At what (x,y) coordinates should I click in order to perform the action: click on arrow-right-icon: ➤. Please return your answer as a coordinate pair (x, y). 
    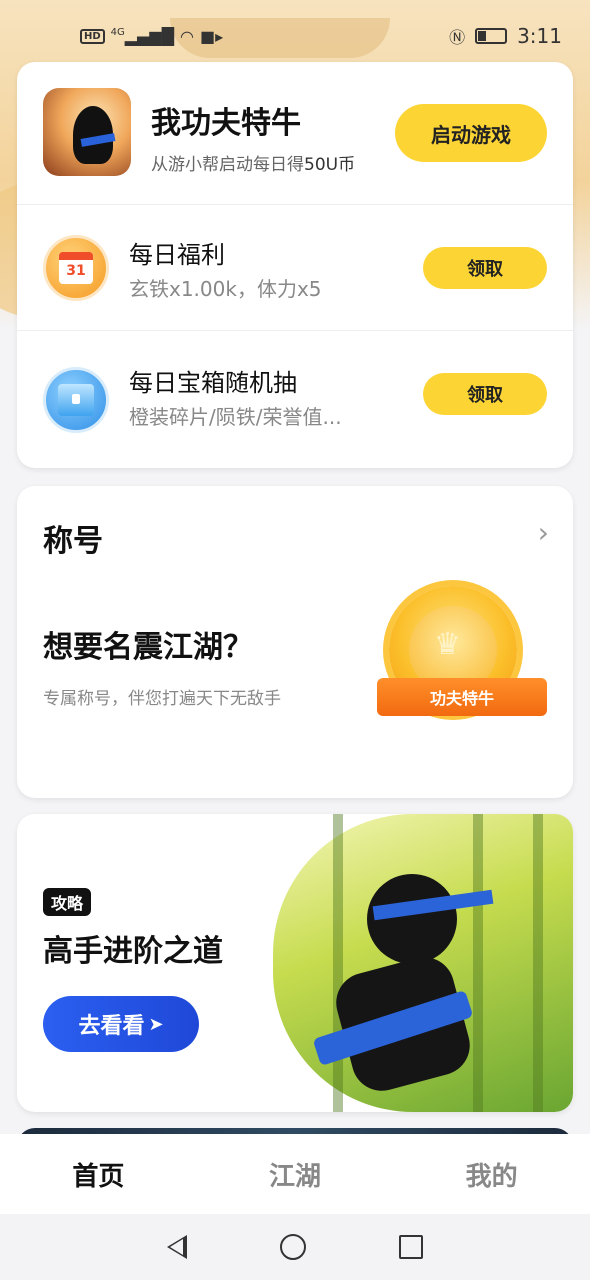
    Looking at the image, I should click on (156, 1024).